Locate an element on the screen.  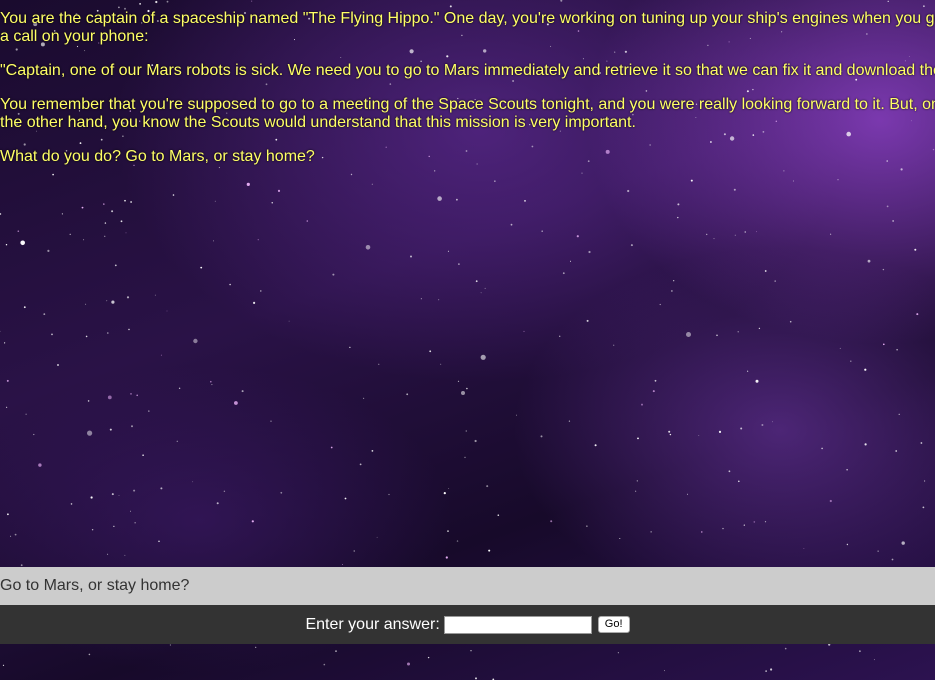
answer-bar: Enter your answer: Go! is located at coordinates (467, 624).